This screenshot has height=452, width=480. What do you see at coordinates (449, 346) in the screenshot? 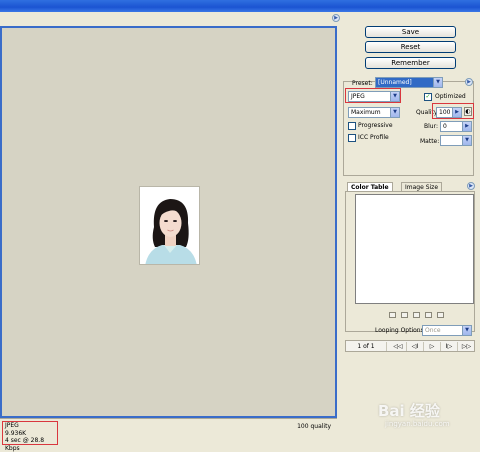
I see `next-frame-button: I▷` at bounding box center [449, 346].